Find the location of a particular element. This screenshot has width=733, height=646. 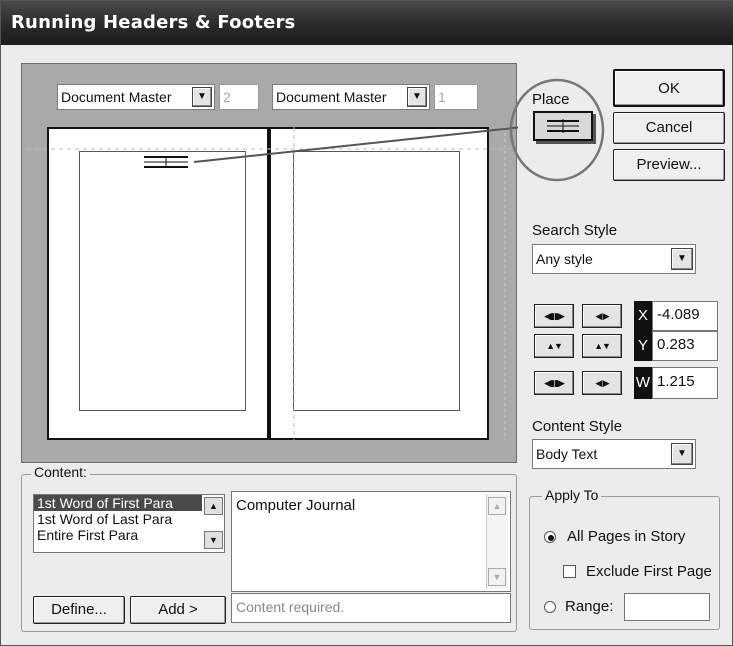

content-text-area: Computer Journal ▲ ▼ is located at coordinates (371, 541).